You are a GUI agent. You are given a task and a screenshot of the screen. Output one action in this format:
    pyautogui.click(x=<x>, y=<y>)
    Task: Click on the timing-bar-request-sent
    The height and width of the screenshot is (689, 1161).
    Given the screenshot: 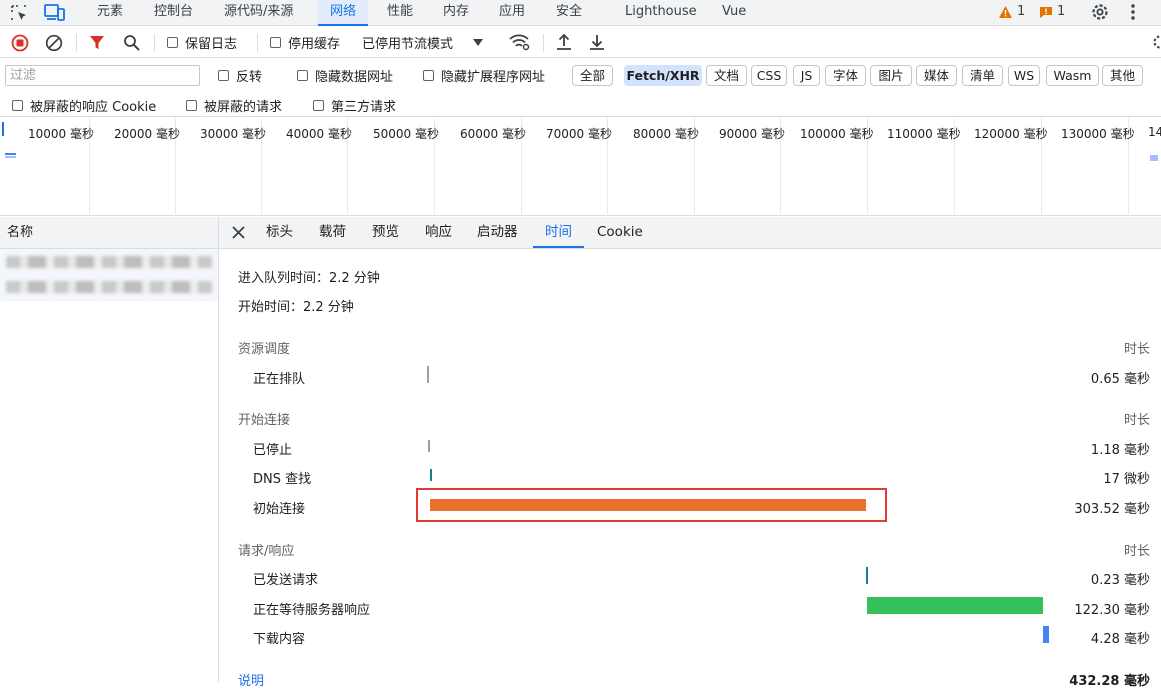 What is the action you would take?
    pyautogui.click(x=867, y=575)
    